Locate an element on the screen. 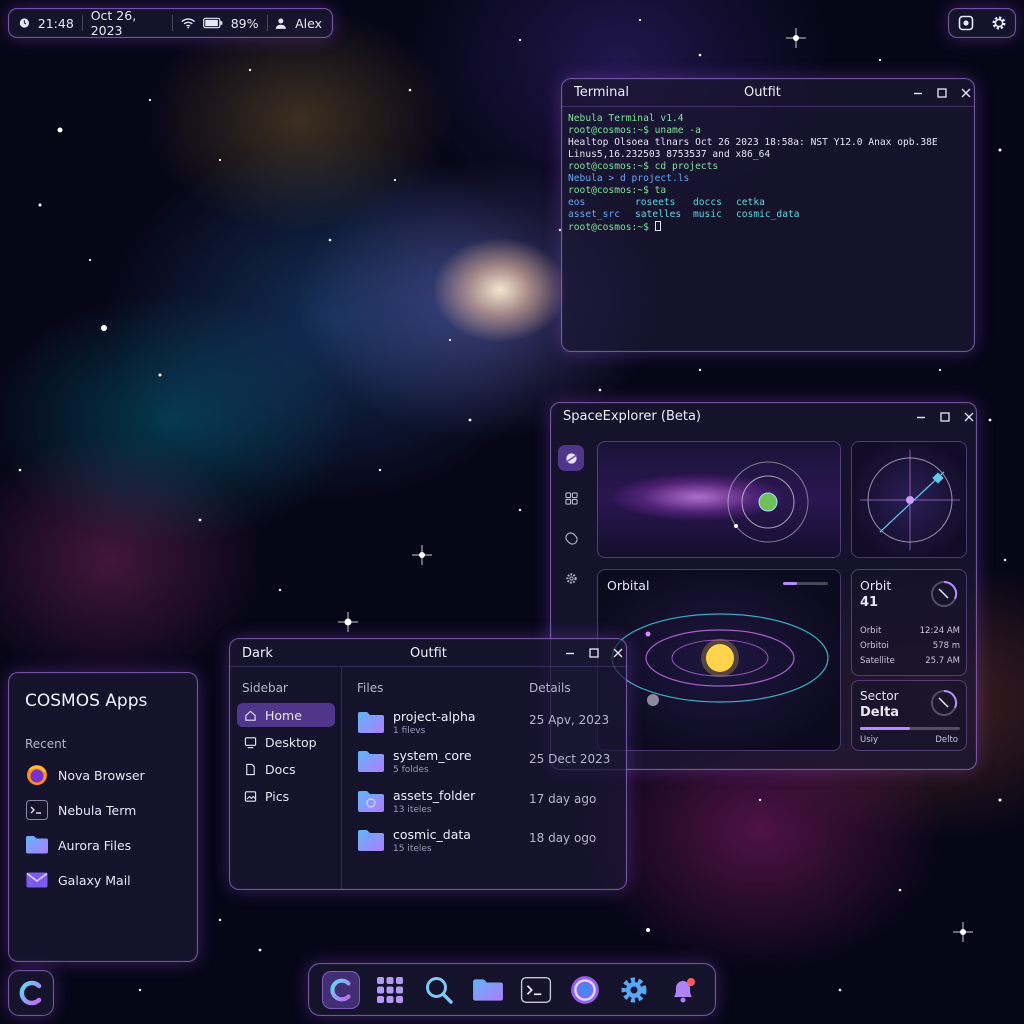  start-menu-button is located at coordinates (31, 993).